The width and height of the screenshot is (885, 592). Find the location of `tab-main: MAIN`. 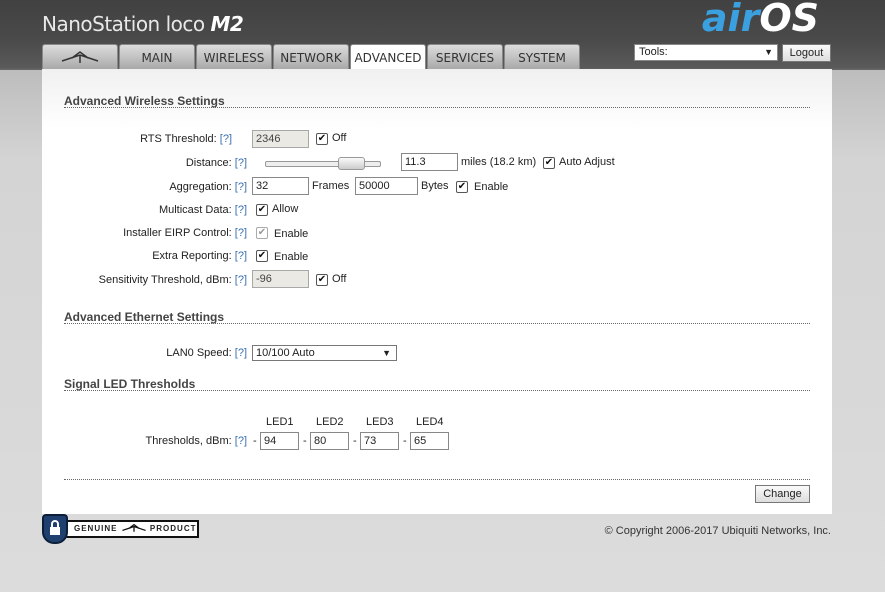

tab-main: MAIN is located at coordinates (157, 56).